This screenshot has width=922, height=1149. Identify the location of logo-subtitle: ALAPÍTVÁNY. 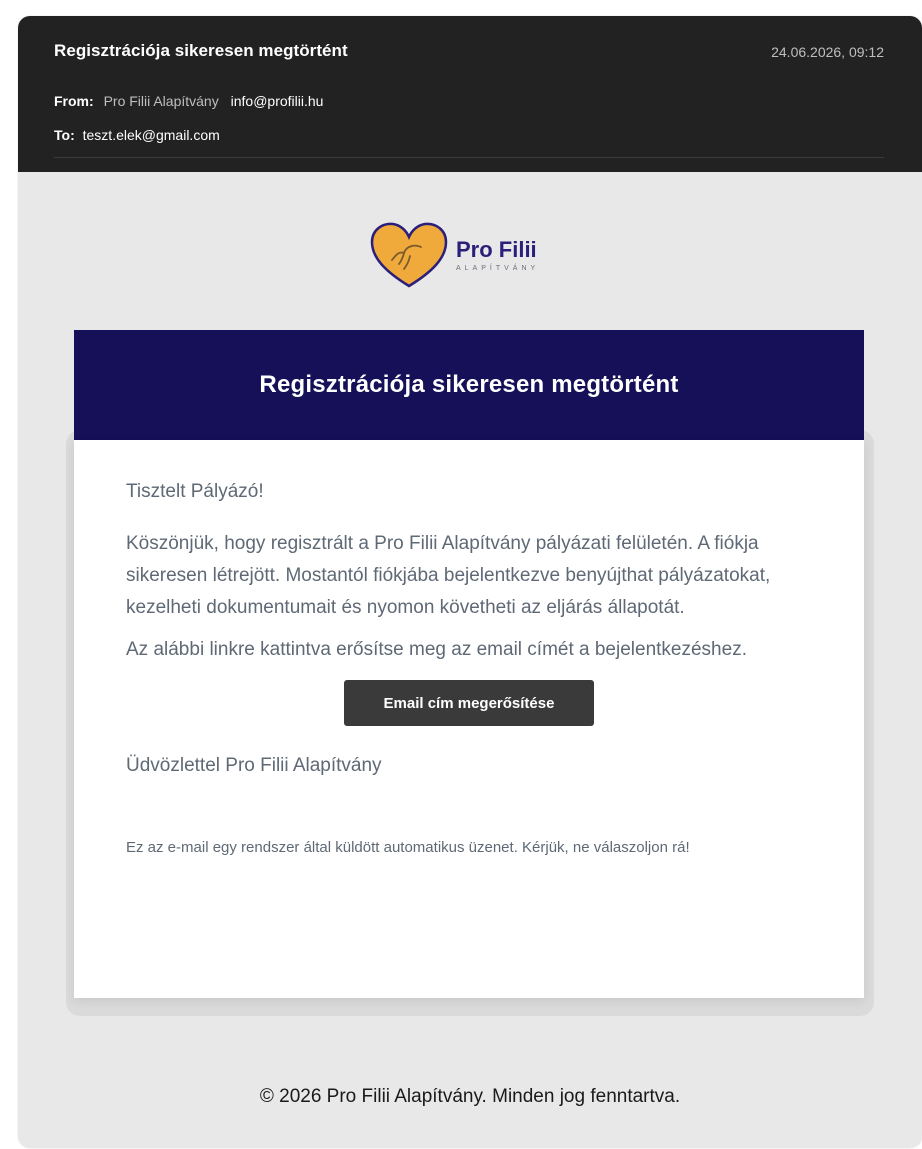
(498, 268).